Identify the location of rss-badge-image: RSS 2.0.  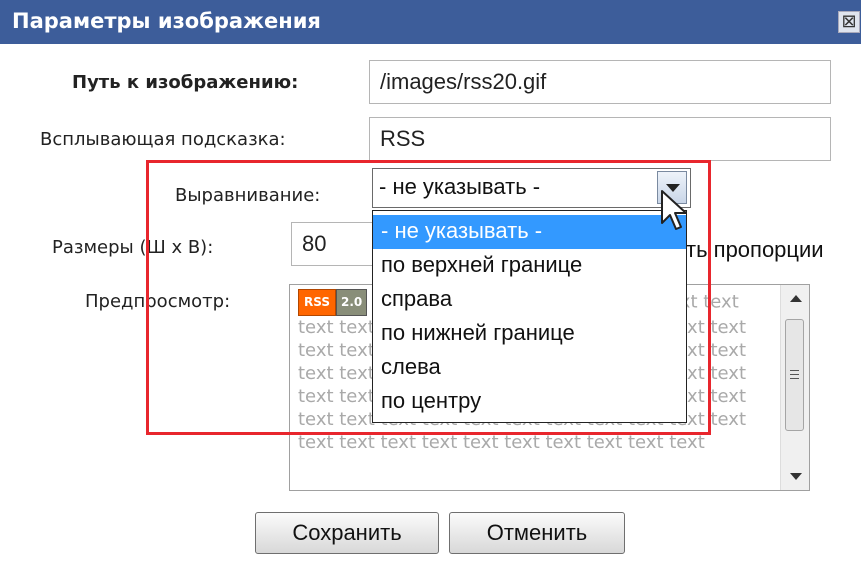
(333, 302).